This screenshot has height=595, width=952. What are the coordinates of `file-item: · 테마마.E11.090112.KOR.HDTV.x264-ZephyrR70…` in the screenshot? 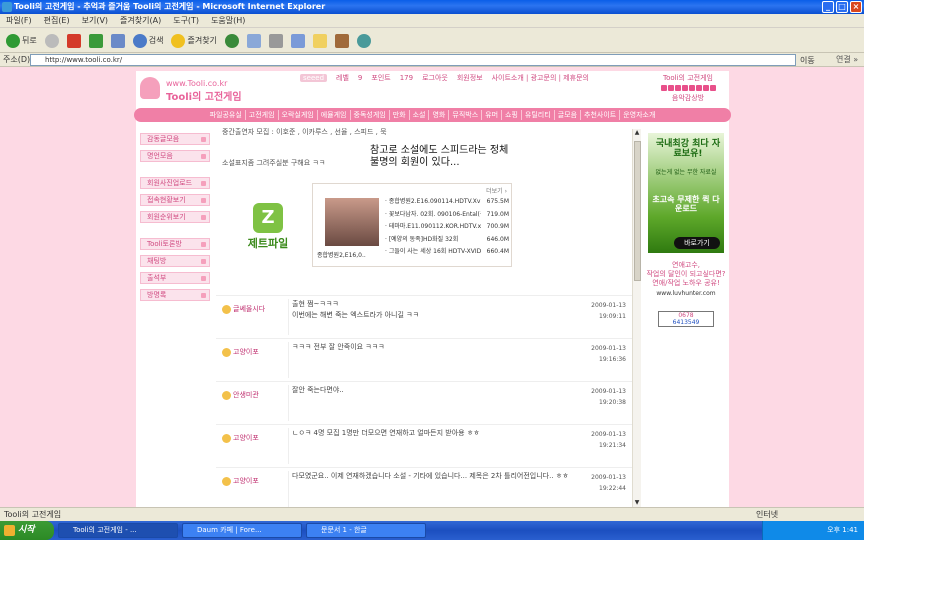 It's located at (447, 227).